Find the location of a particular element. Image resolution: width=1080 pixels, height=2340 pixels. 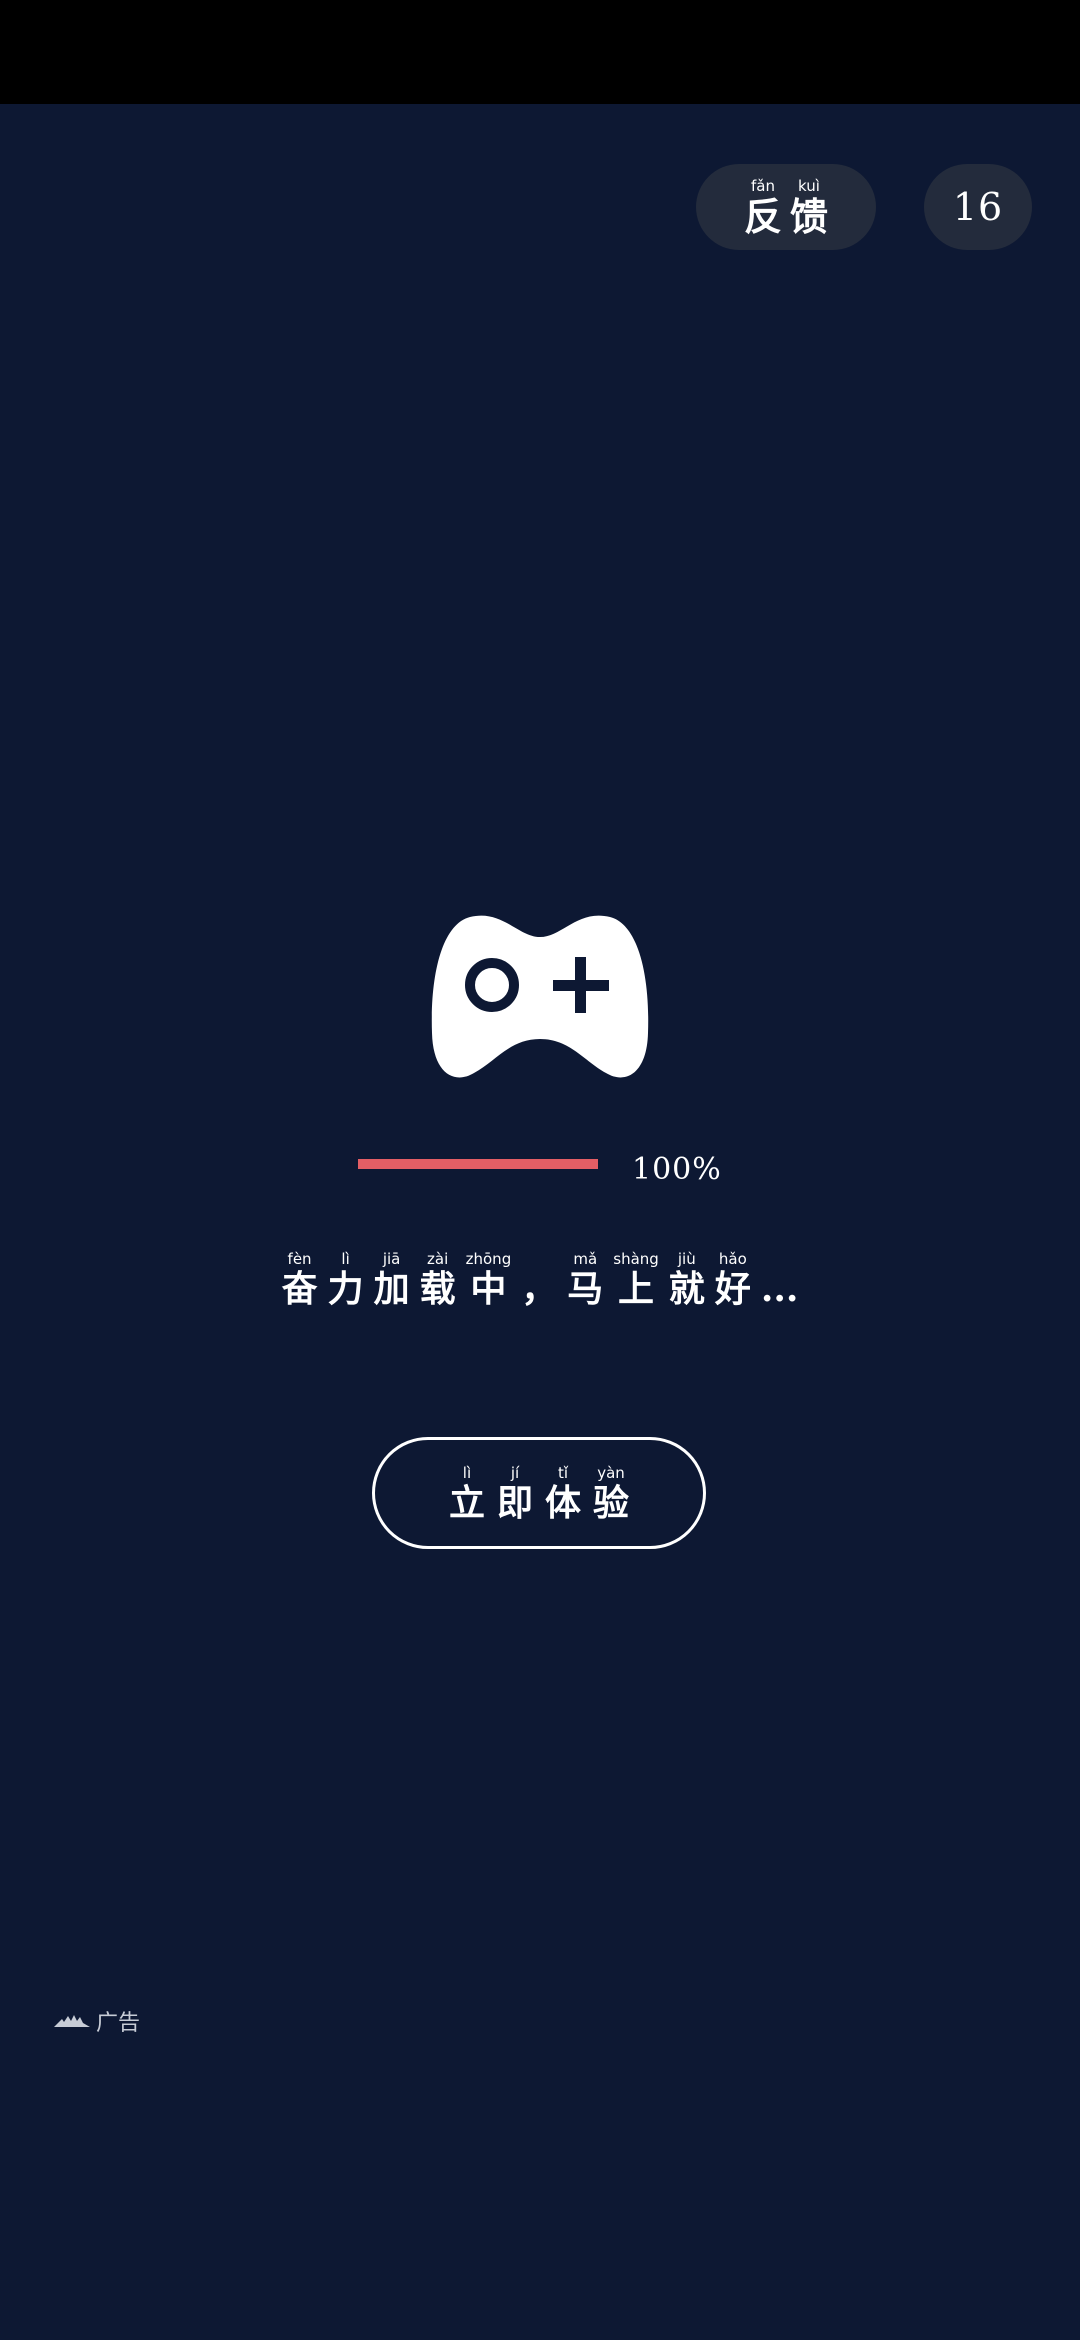

hanzi: 体 is located at coordinates (563, 1502).